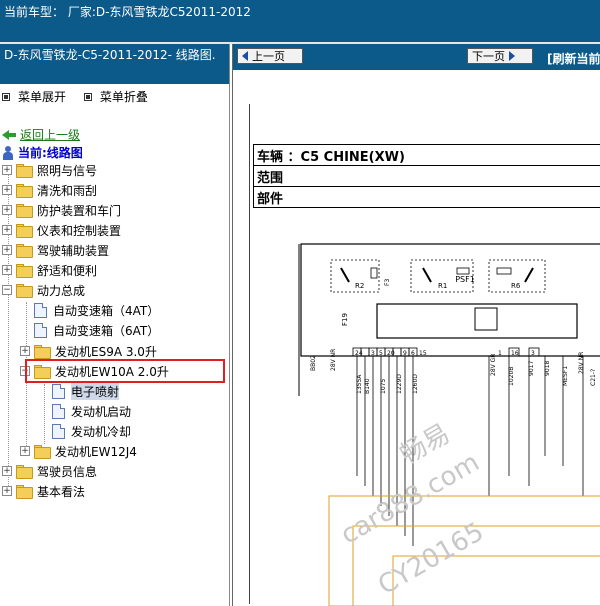 This screenshot has height=606, width=600. Describe the element at coordinates (405, 353) in the screenshot. I see `svg-text: 9` at that location.